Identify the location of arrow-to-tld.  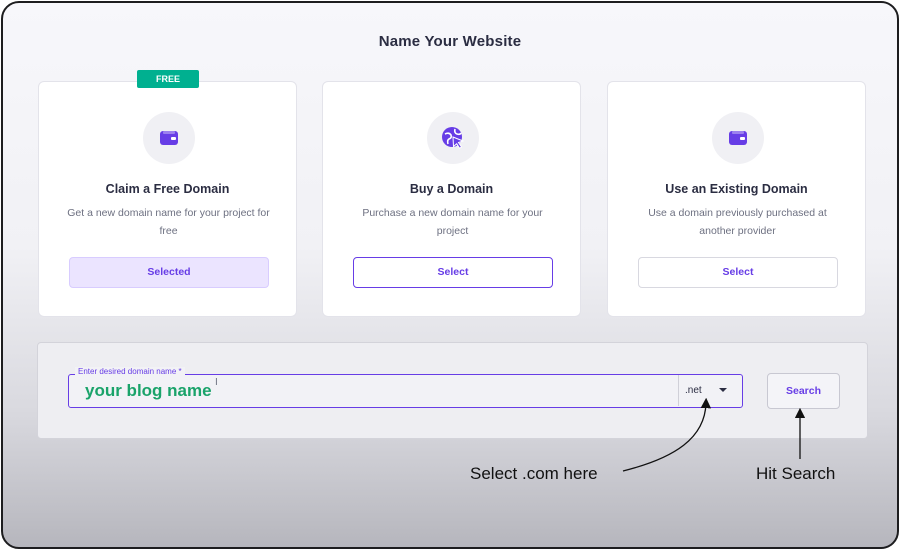
(667, 434).